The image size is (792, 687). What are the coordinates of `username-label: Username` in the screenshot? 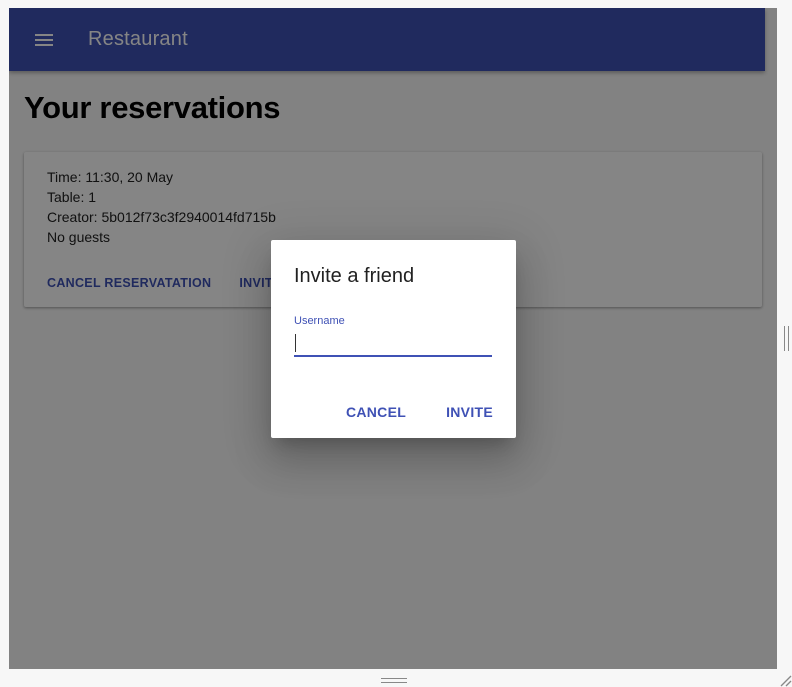 It's located at (319, 321).